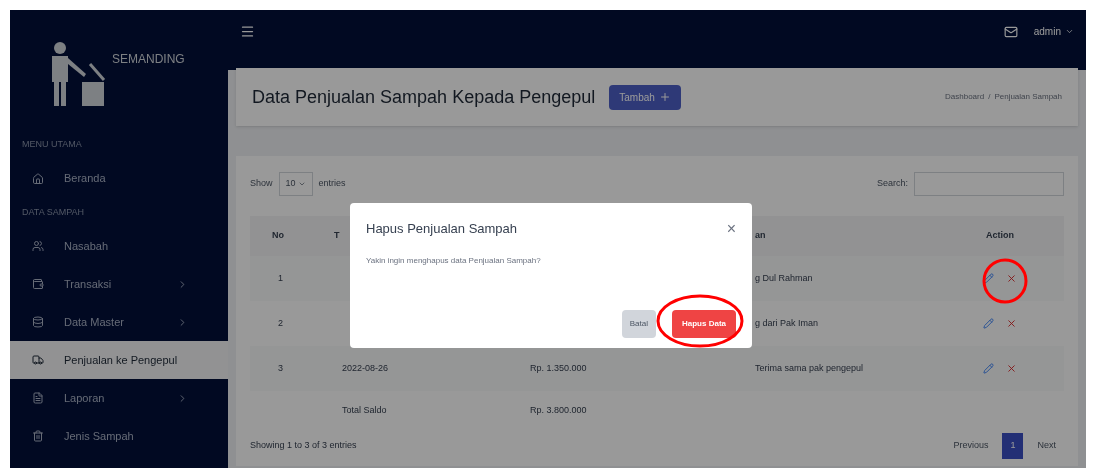  Describe the element at coordinates (760, 235) in the screenshot. I see `column-header: an` at that location.